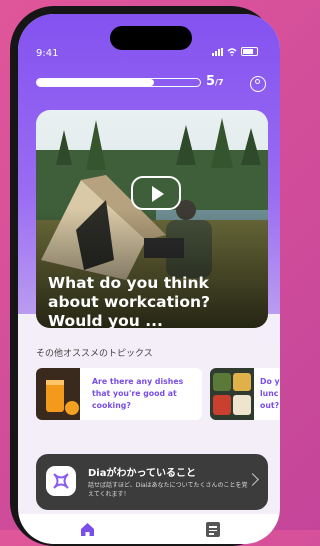  I want to click on progress-current: 5, so click(211, 81).